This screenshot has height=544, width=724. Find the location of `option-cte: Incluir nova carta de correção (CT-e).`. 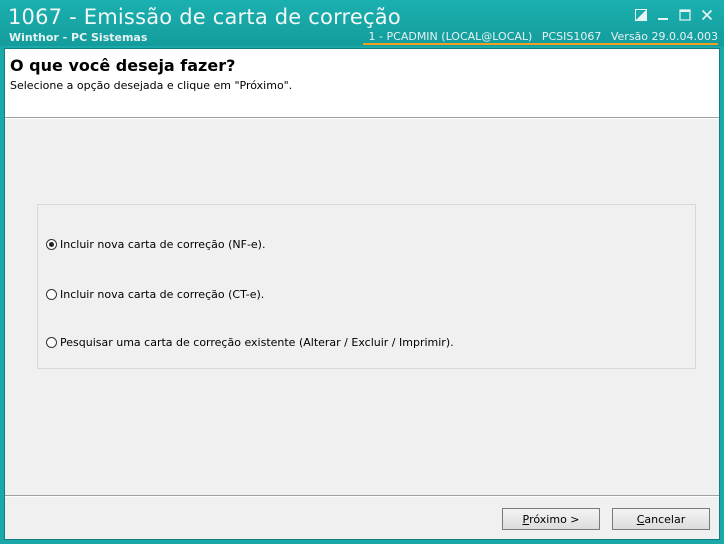

option-cte: Incluir nova carta de correção (CT-e). is located at coordinates (155, 294).